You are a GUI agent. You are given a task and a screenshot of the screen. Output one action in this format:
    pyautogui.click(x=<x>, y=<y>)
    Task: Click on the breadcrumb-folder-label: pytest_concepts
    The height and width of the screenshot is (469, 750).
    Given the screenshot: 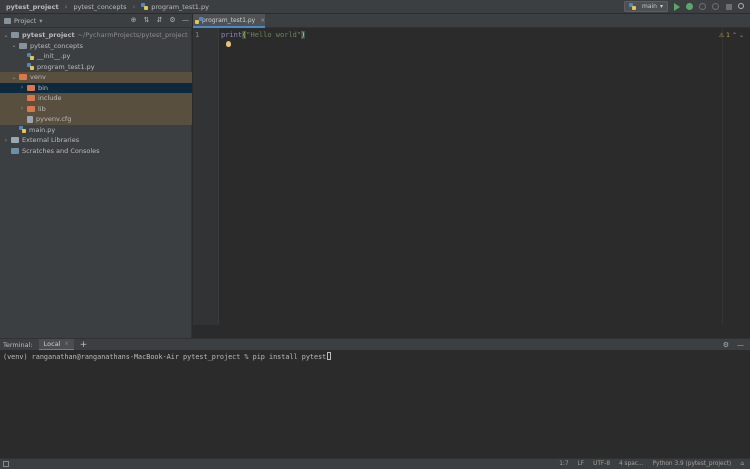 What is the action you would take?
    pyautogui.click(x=100, y=6)
    